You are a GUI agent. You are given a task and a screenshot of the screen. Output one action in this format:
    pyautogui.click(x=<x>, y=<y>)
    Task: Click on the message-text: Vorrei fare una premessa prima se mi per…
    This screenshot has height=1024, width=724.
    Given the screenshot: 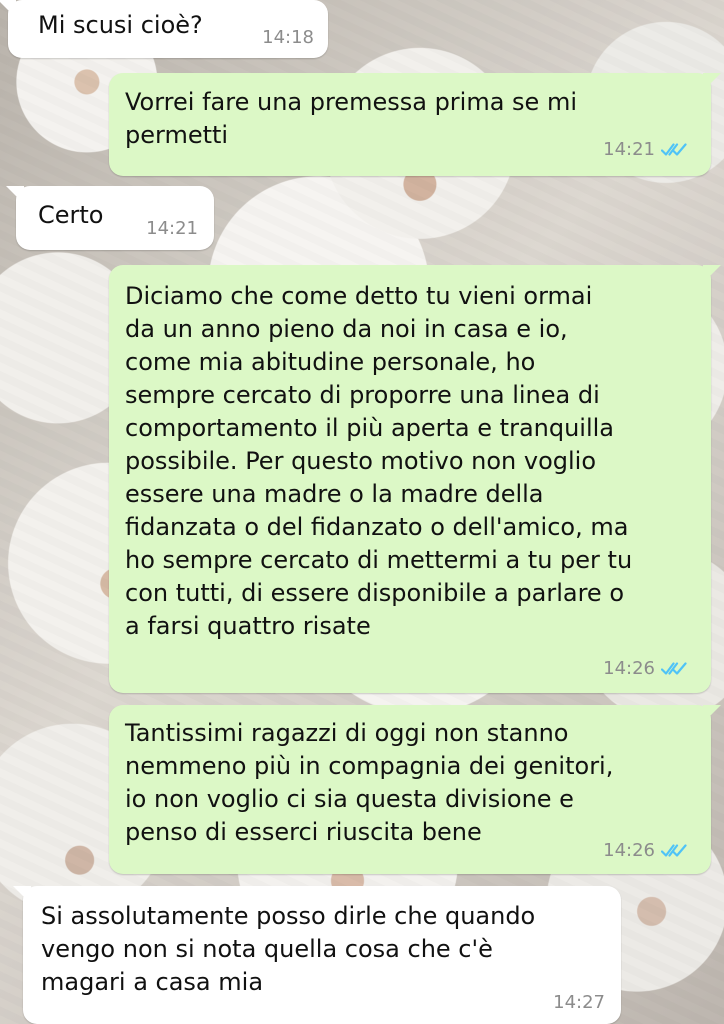 What is the action you would take?
    pyautogui.click(x=351, y=118)
    